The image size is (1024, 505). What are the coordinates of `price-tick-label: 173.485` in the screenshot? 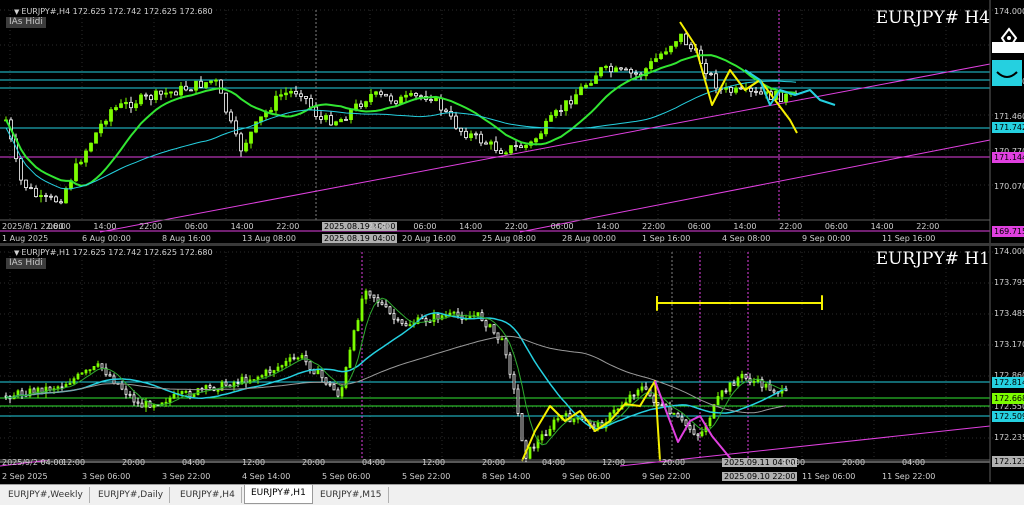 It's located at (1009, 313).